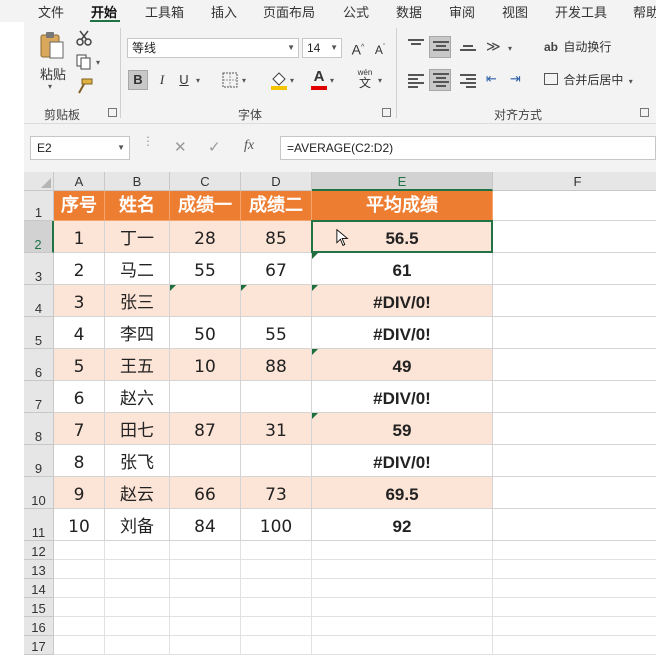  What do you see at coordinates (79, 237) in the screenshot?
I see `cell-a2: 1` at bounding box center [79, 237].